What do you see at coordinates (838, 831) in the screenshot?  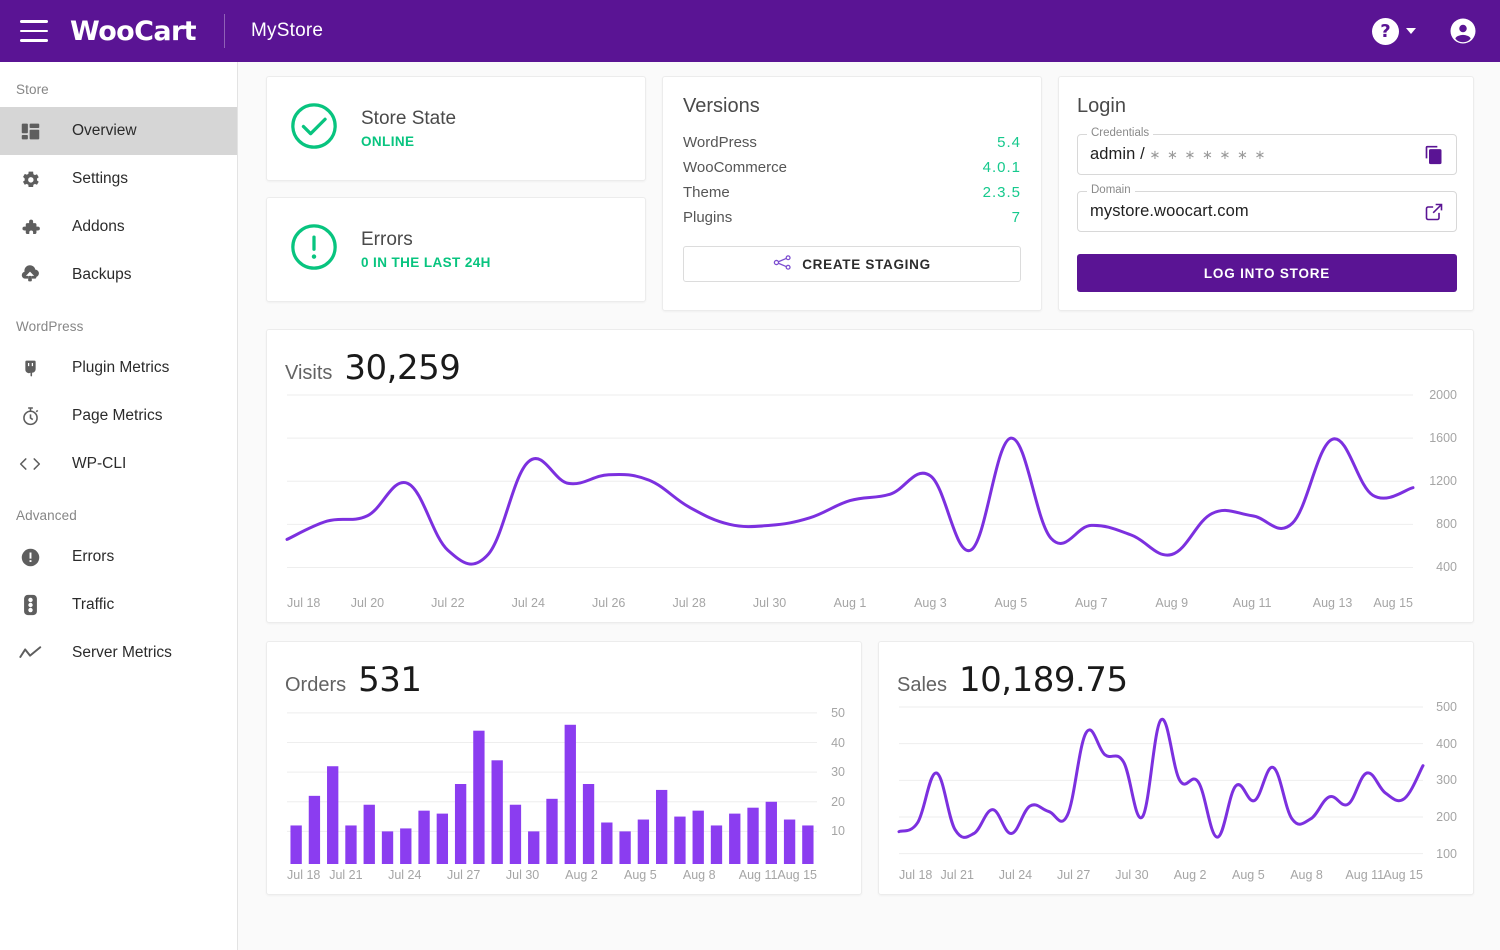 I see `y-axis-tick-label: 10` at bounding box center [838, 831].